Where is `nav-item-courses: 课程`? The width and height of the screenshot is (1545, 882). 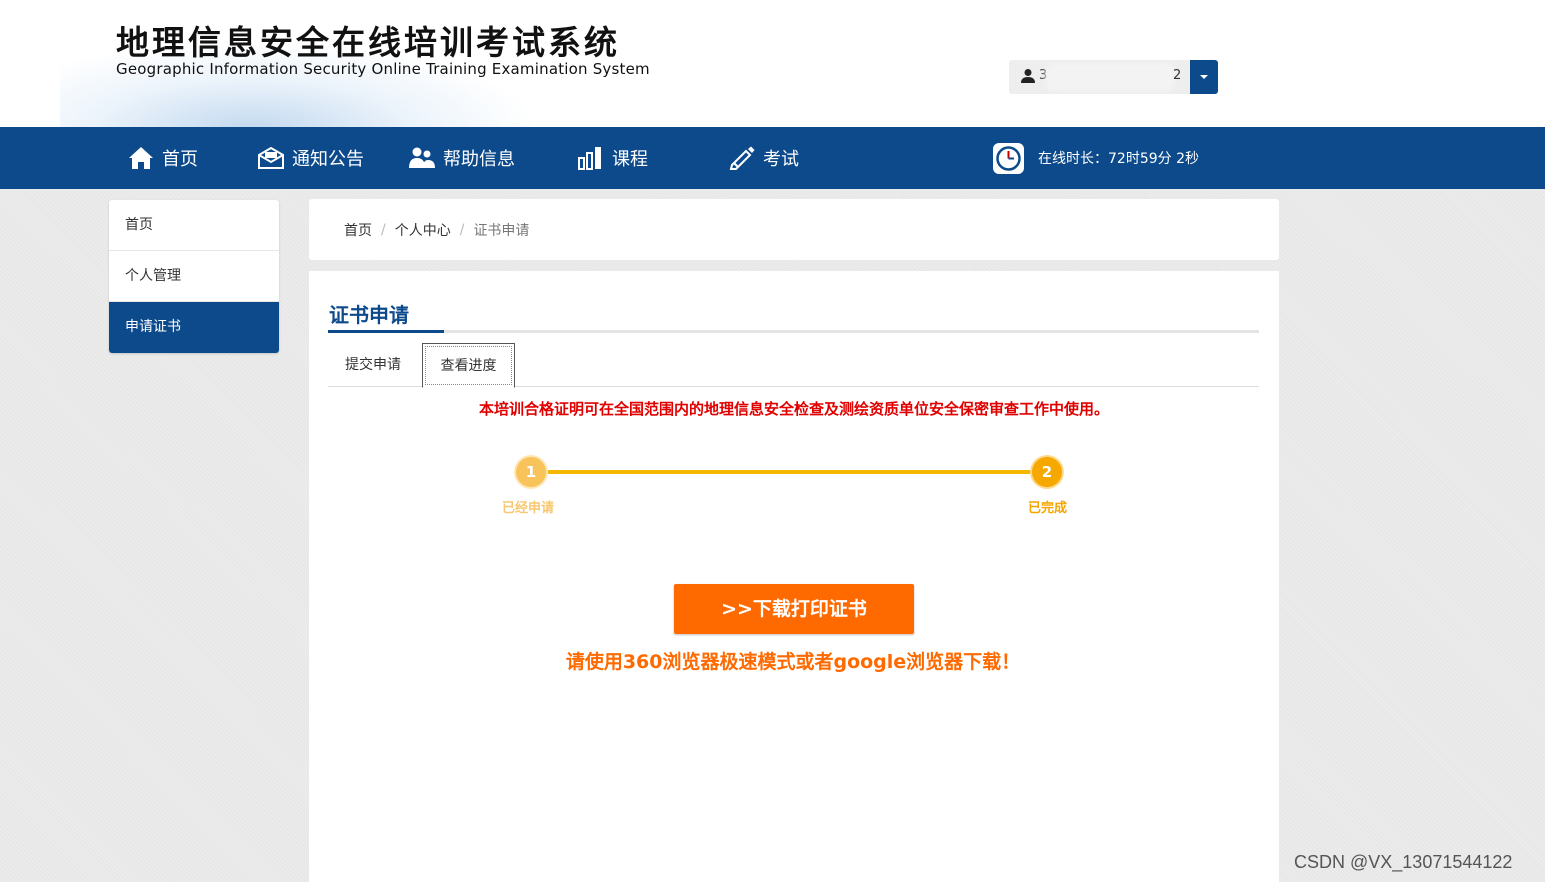 nav-item-courses: 课程 is located at coordinates (613, 158).